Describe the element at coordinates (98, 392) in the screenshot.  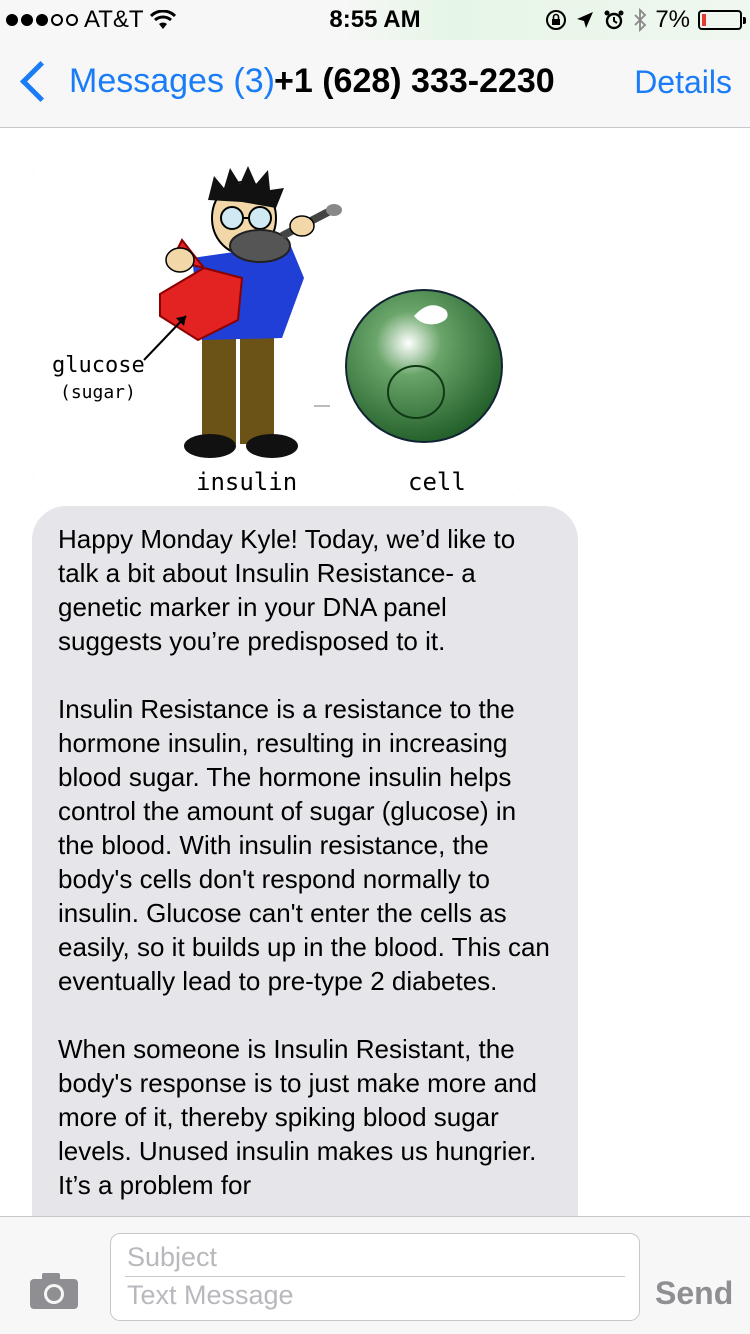
I see `label-sugar: (sugar)` at that location.